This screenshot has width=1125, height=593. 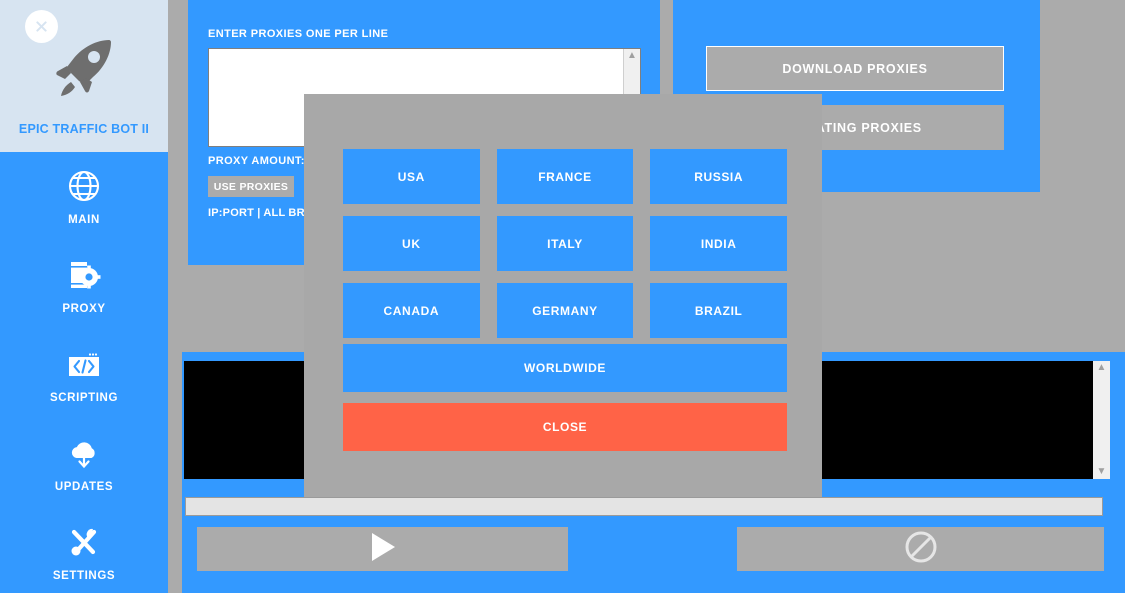 What do you see at coordinates (84, 309) in the screenshot?
I see `sidebar-item-label: PROXY` at bounding box center [84, 309].